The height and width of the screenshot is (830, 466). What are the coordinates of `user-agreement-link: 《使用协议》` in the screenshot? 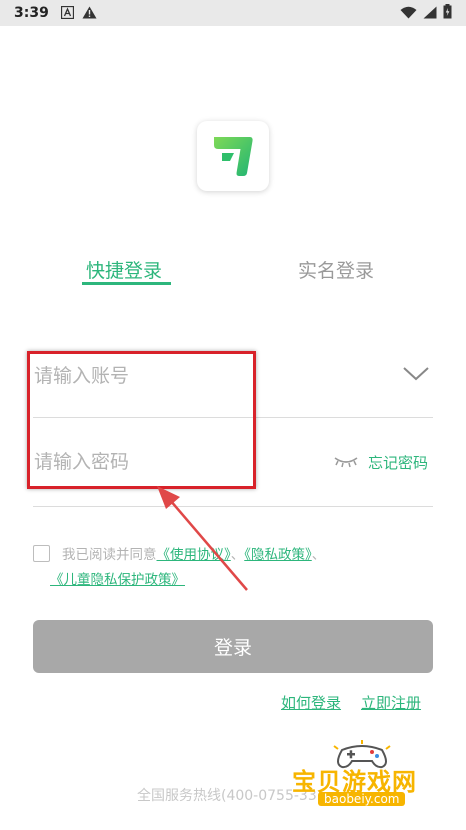 It's located at (194, 555).